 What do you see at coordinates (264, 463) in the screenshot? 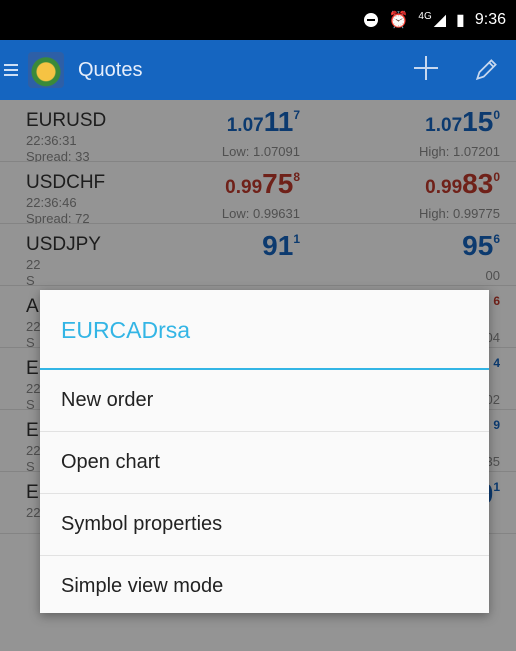
I see `open-chart-option: Open chart` at bounding box center [264, 463].